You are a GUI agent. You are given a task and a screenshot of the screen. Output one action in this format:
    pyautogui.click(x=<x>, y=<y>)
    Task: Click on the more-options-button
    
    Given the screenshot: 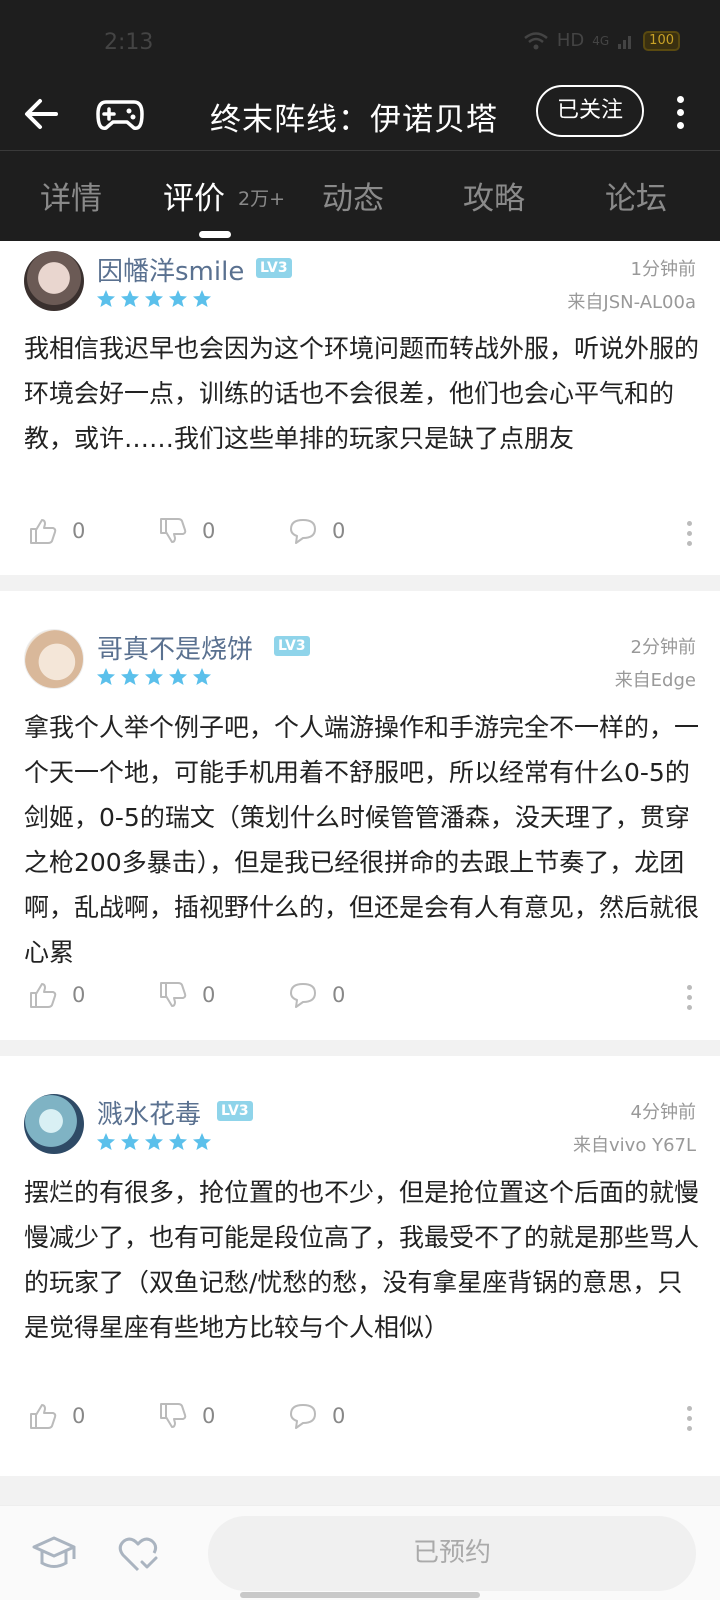 What is the action you would take?
    pyautogui.click(x=680, y=114)
    